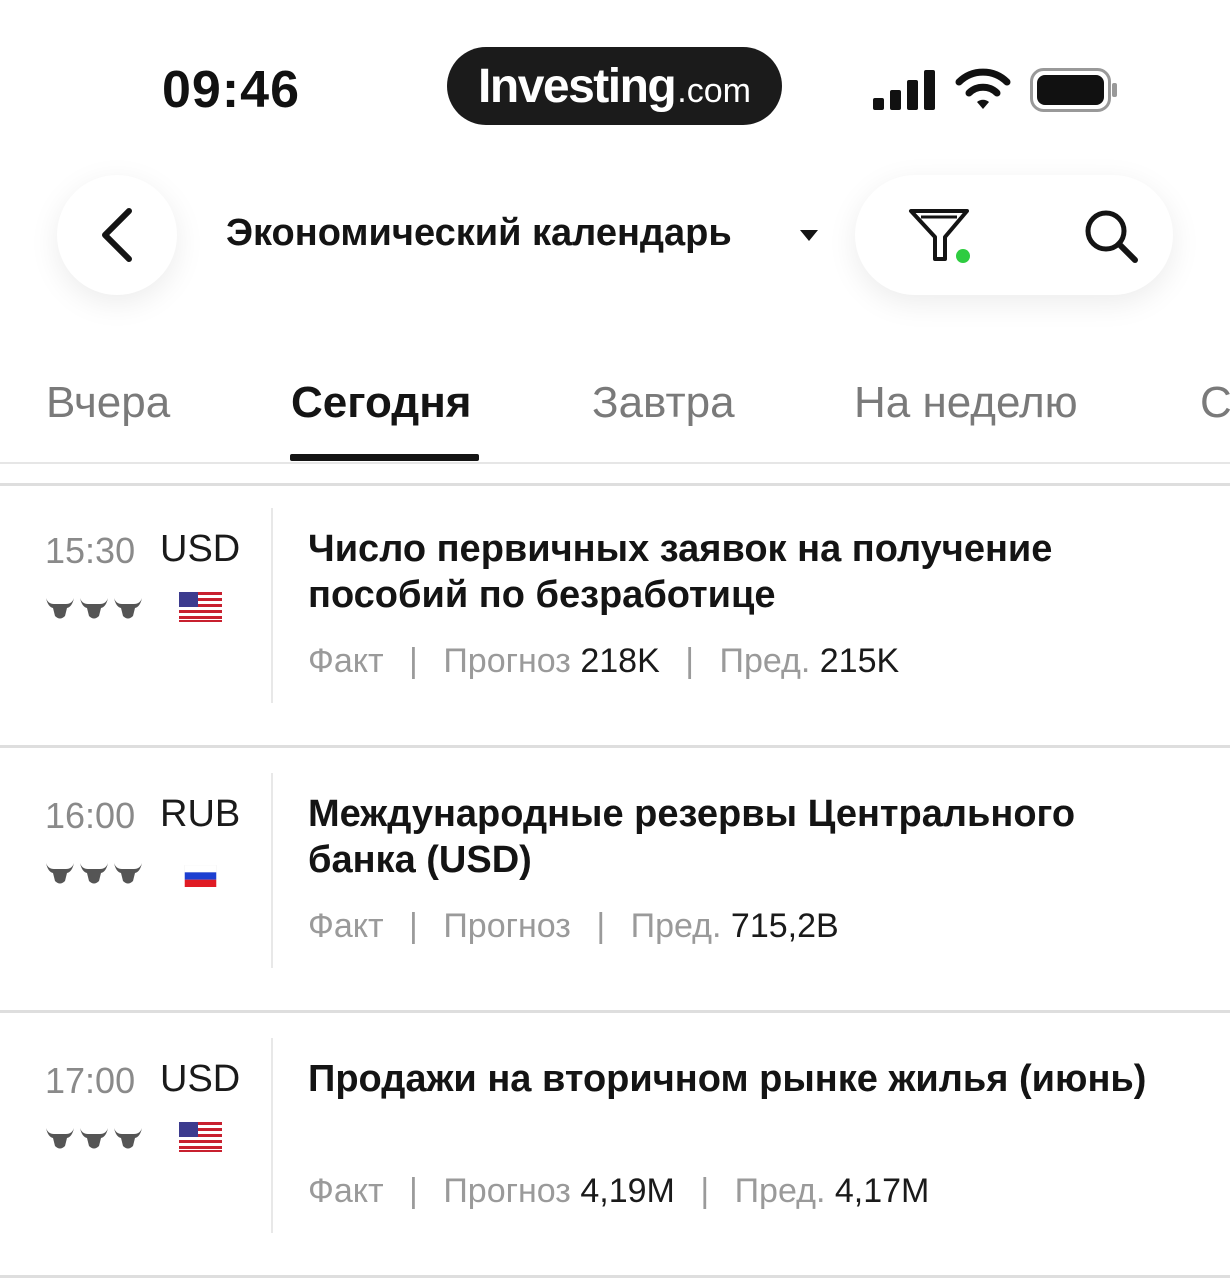 Image resolution: width=1230 pixels, height=1280 pixels. Describe the element at coordinates (381, 403) in the screenshot. I see `tab-today: Сегодня` at that location.